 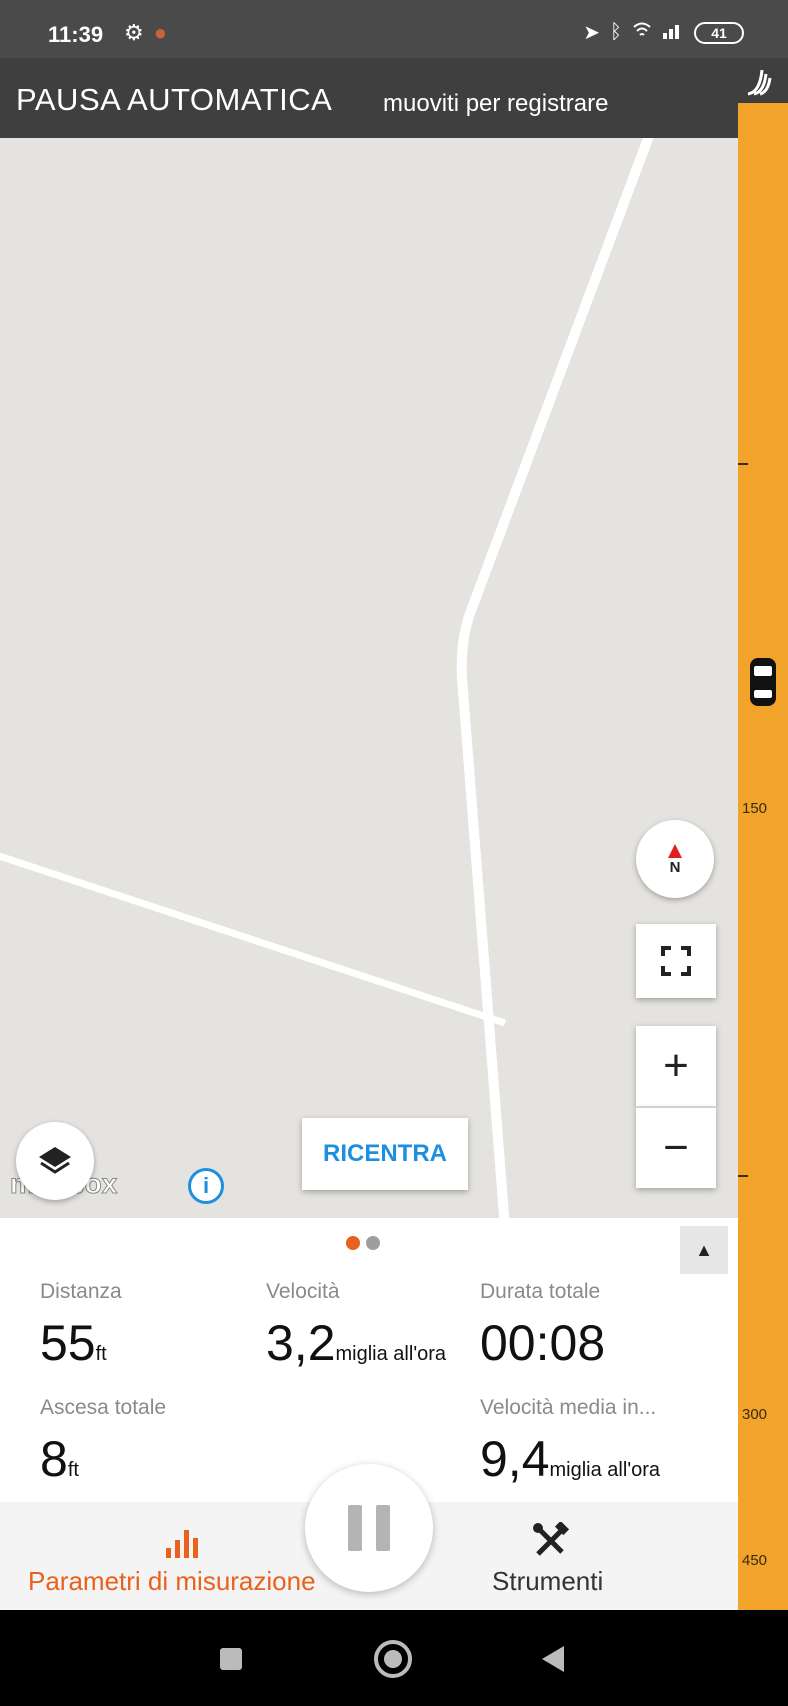 I want to click on fullscreen-button, so click(x=676, y=961).